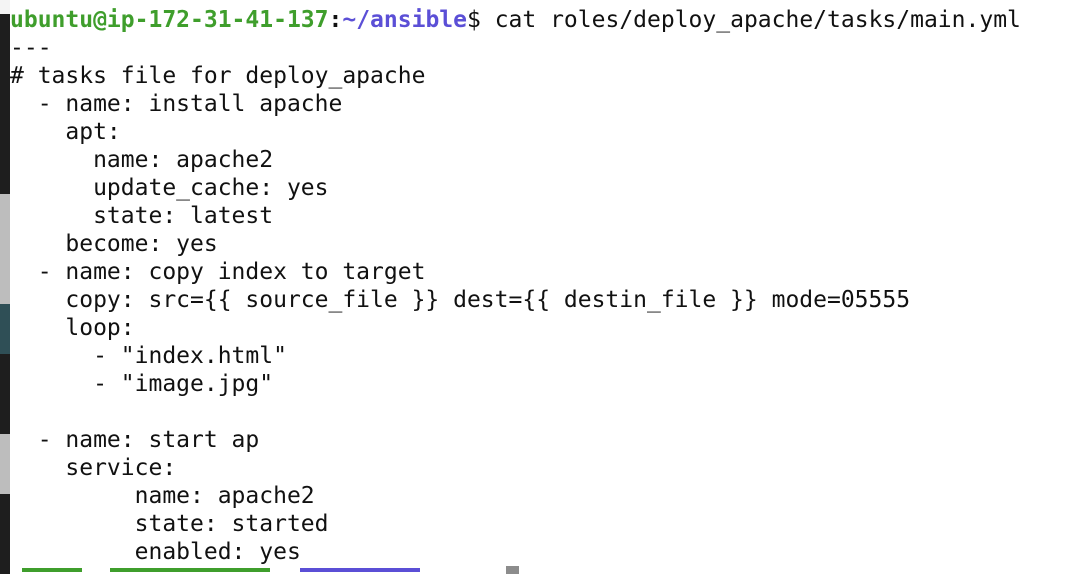  Describe the element at coordinates (169, 20) in the screenshot. I see `prompt-user-host: ubuntu@ip-172-31-41-137` at that location.